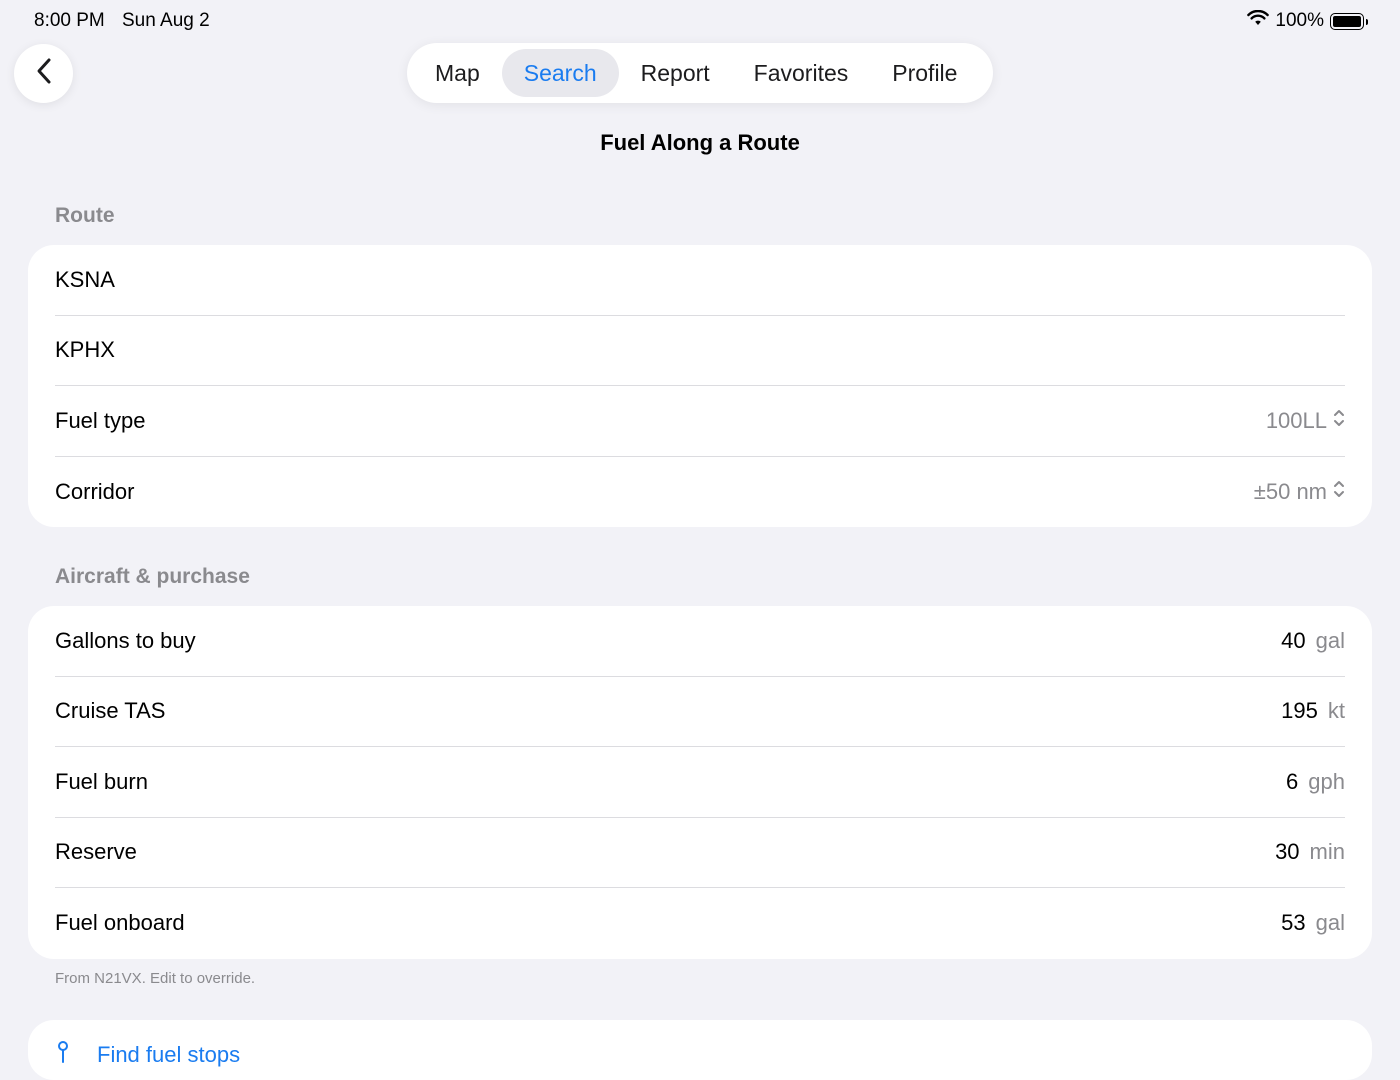  What do you see at coordinates (1293, 923) in the screenshot?
I see `fuel-onboard-value: 53` at bounding box center [1293, 923].